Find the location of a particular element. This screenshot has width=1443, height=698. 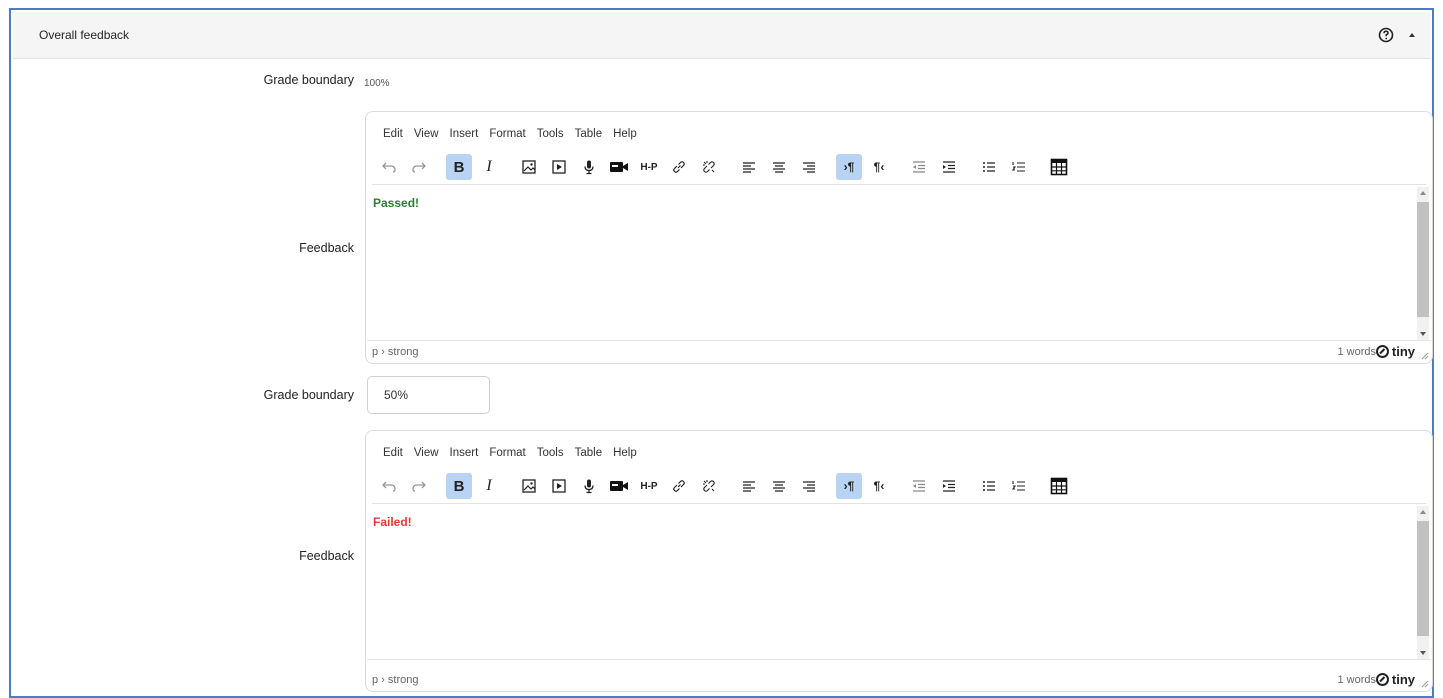

grade-boundary-value: 100% is located at coordinates (377, 83).